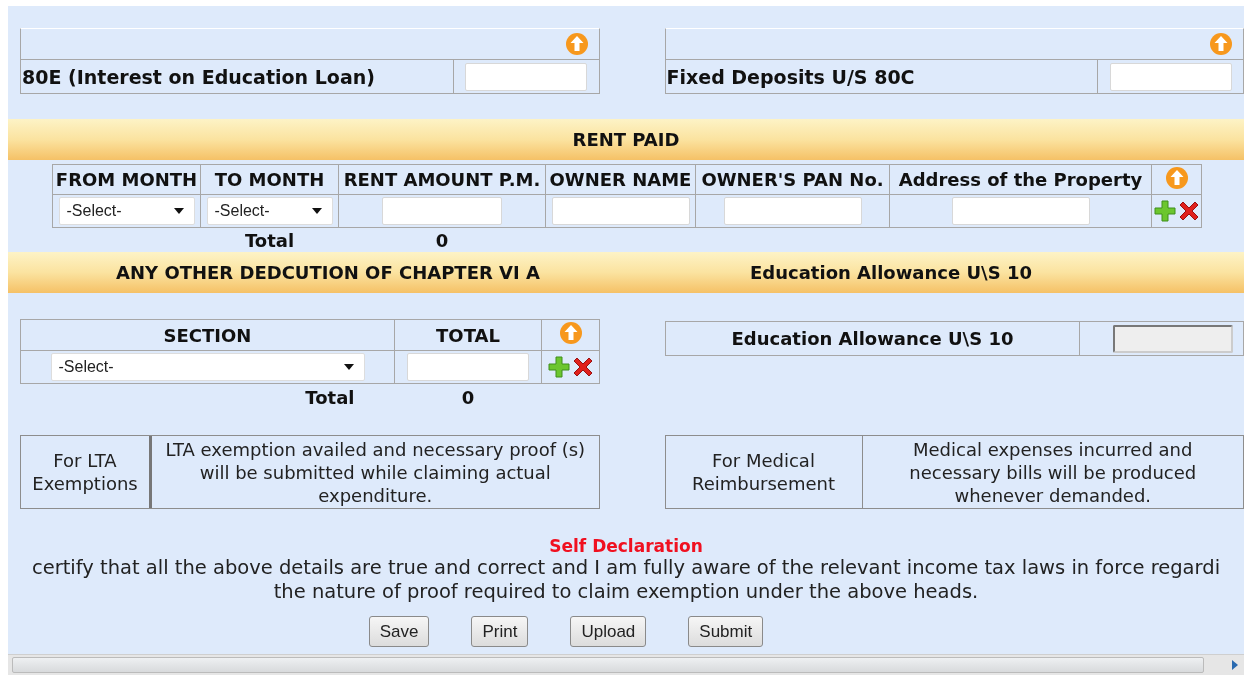 The width and height of the screenshot is (1244, 675). I want to click on note-label: For LTA Exemptions, so click(85, 472).